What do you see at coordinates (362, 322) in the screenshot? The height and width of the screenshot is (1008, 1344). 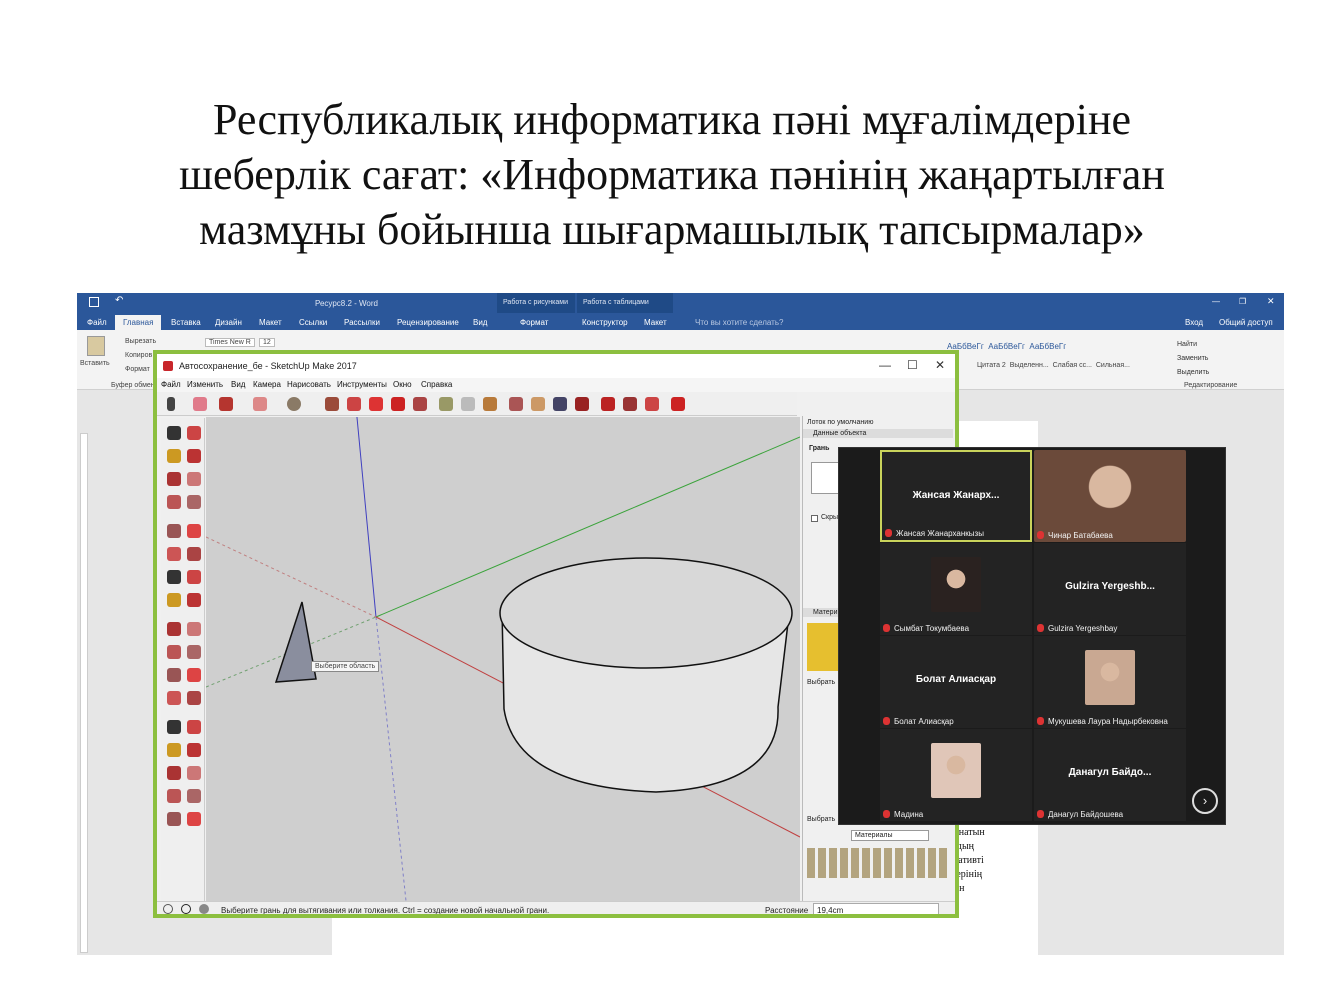 I see `tab-mailings: Рассылки` at bounding box center [362, 322].